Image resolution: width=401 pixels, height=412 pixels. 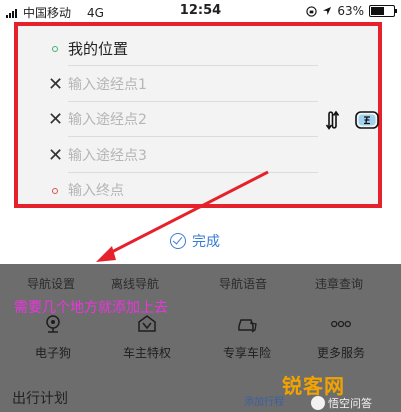 What do you see at coordinates (247, 337) in the screenshot?
I see `service-item: 专享车险` at bounding box center [247, 337].